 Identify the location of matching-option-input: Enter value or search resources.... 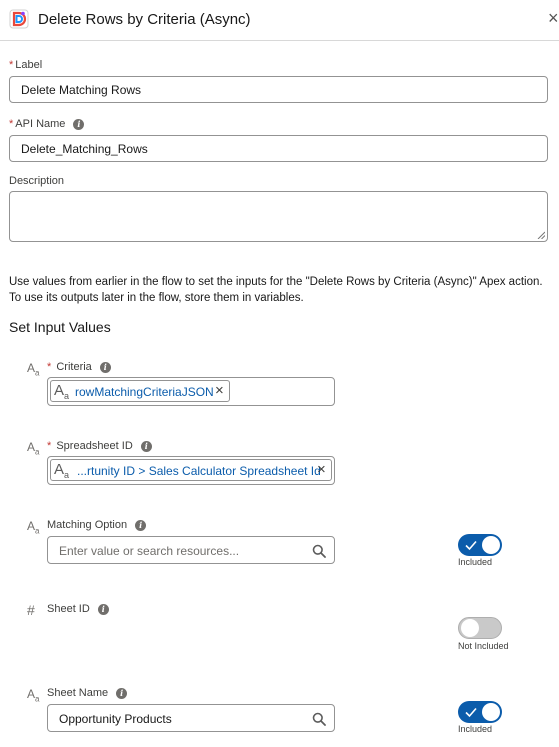
(191, 550).